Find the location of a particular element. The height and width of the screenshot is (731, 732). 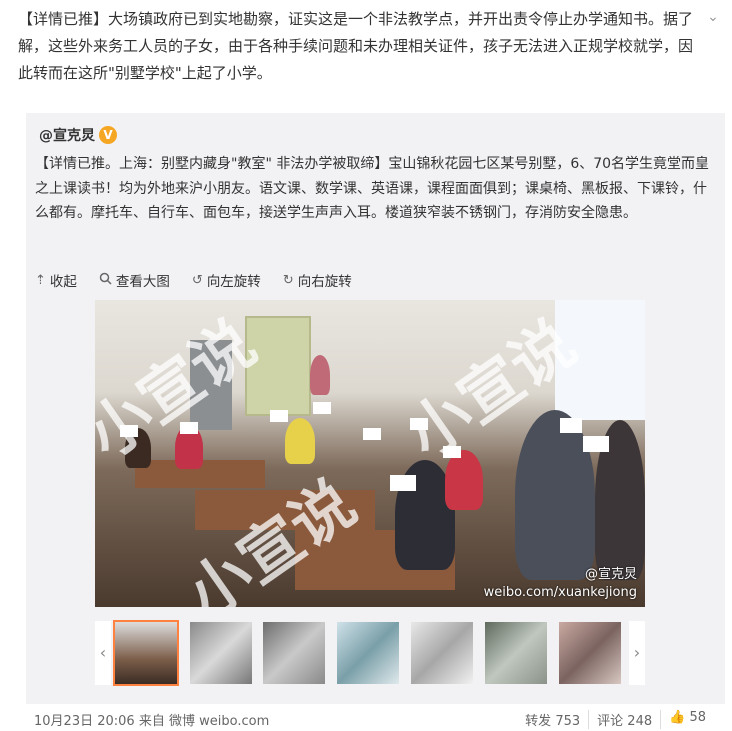

collapse-button: ⇡ 收起 is located at coordinates (56, 280).